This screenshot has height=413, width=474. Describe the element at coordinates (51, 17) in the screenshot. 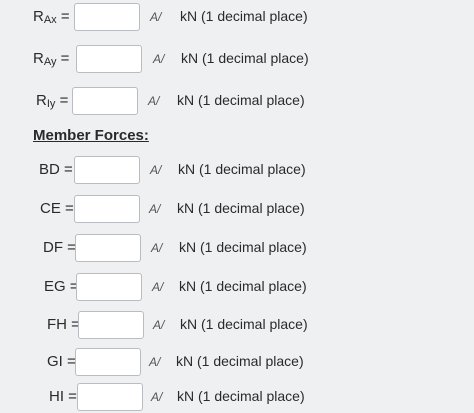

I see `reaction-label: RAx =` at that location.